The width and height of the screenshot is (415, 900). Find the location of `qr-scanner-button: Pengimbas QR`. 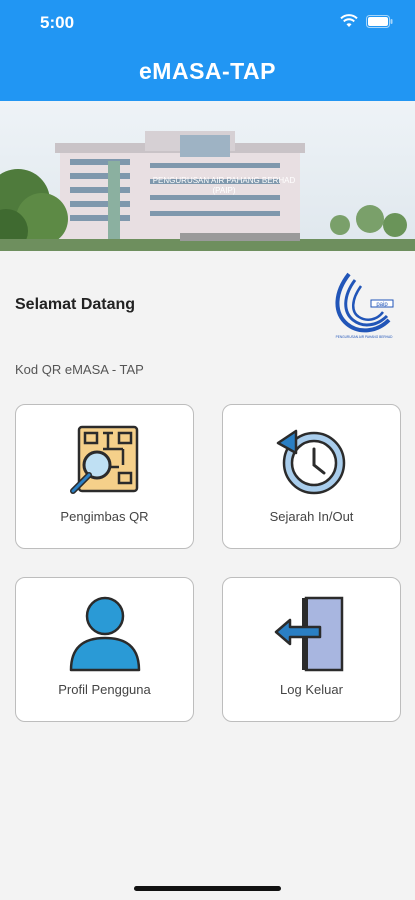

qr-scanner-button: Pengimbas QR is located at coordinates (104, 476).